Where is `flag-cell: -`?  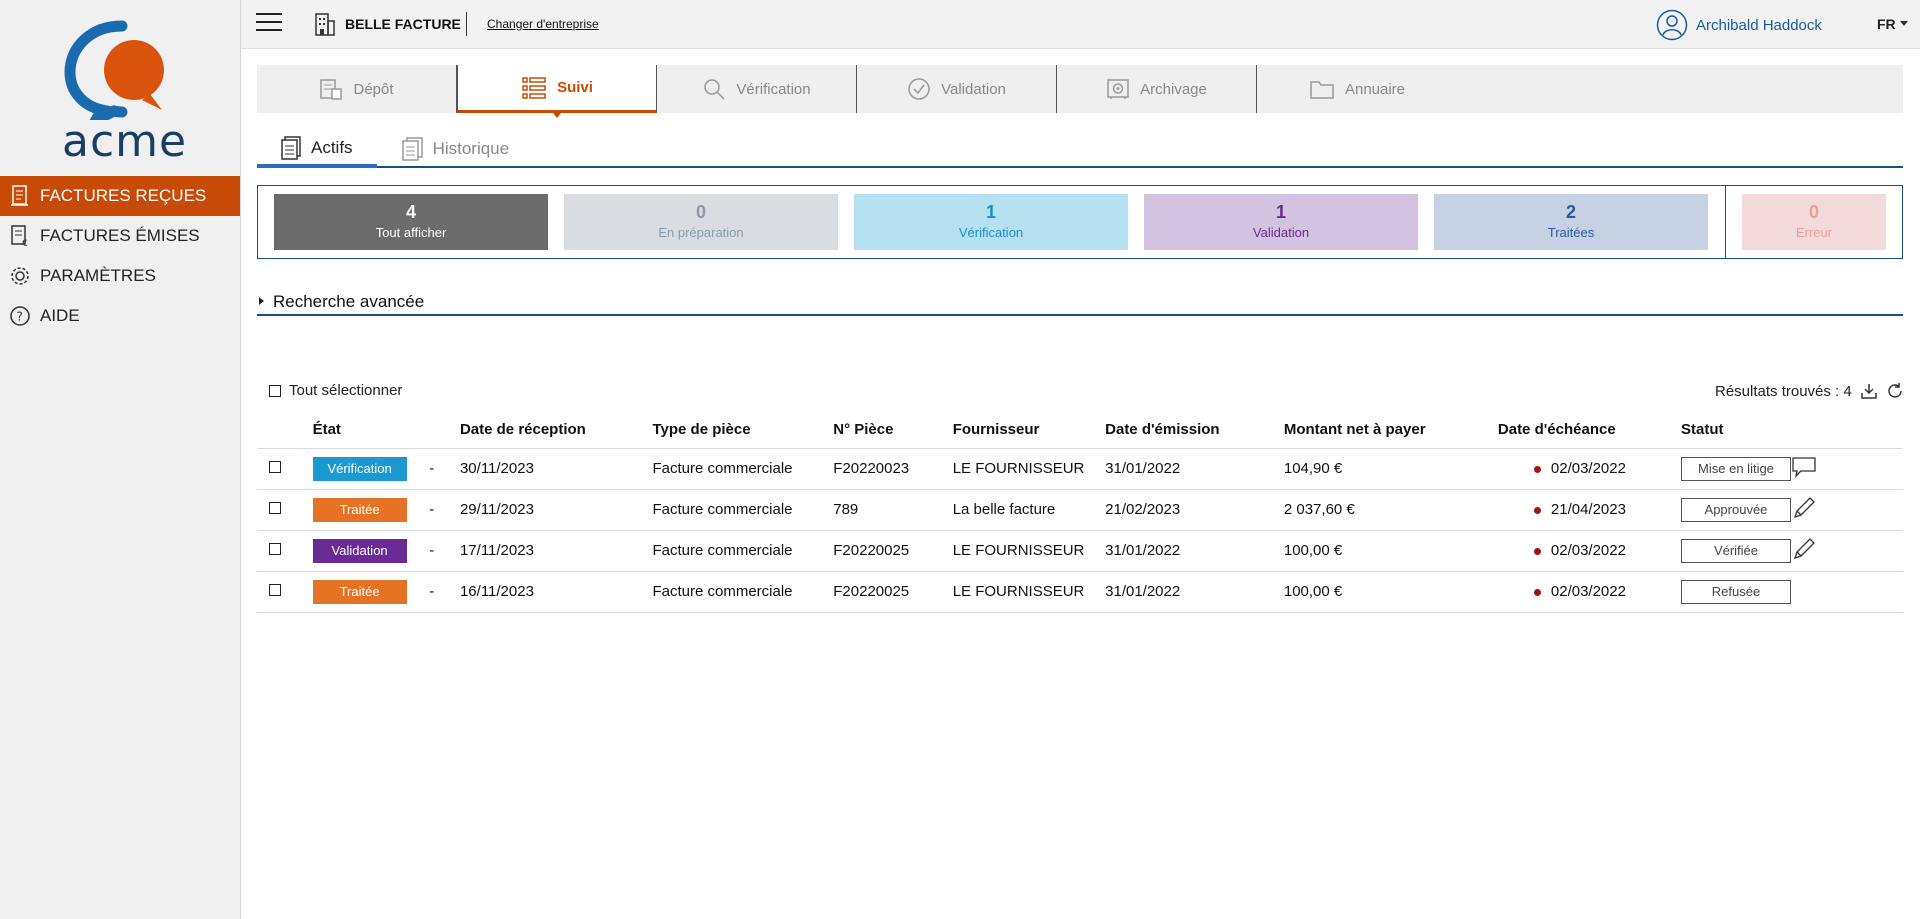
flag-cell: - is located at coordinates (444, 469).